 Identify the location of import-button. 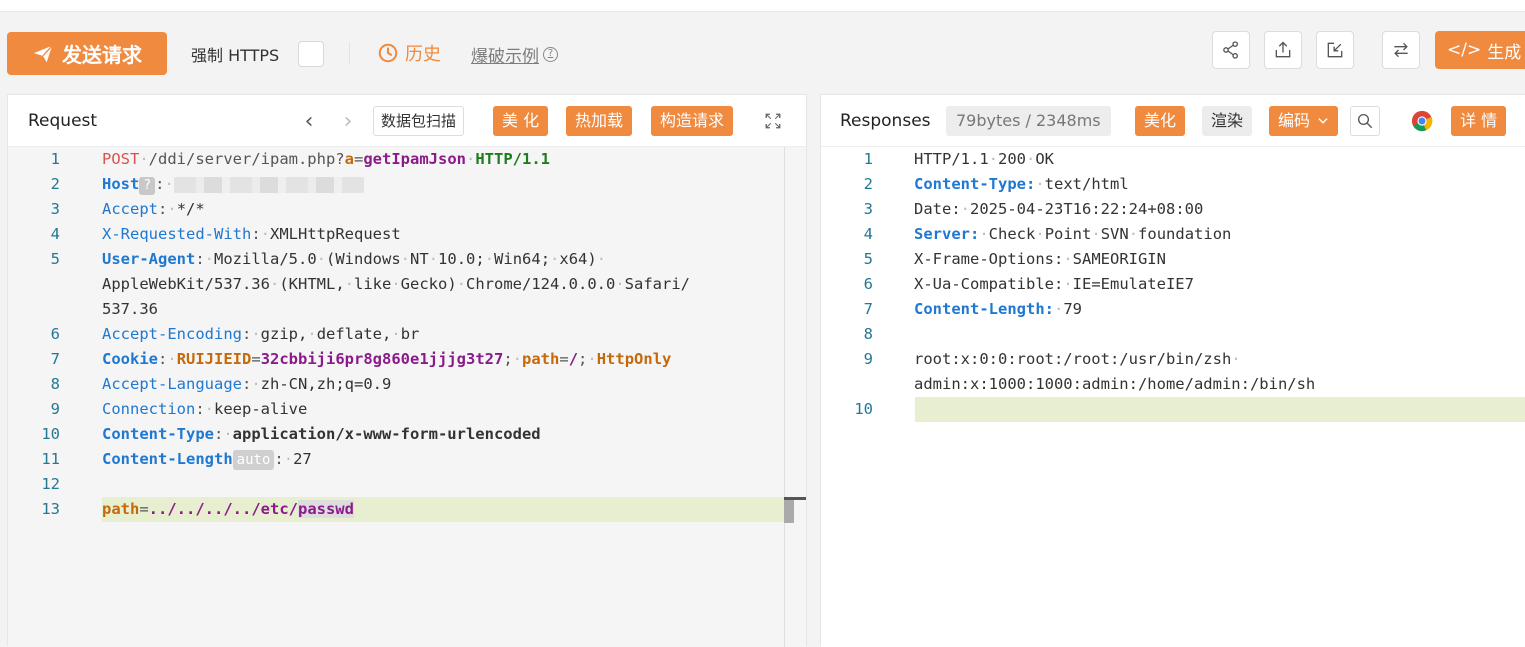
(1335, 50).